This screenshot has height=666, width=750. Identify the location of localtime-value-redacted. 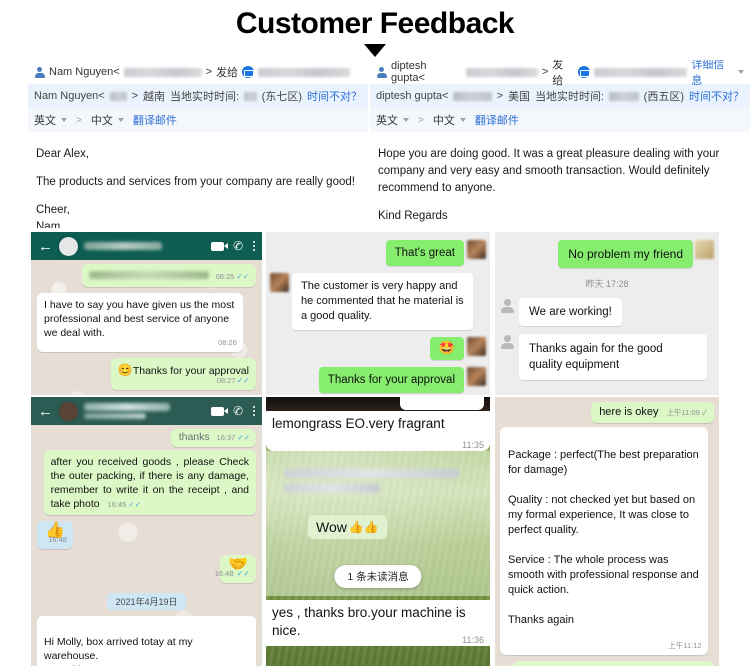
(624, 96).